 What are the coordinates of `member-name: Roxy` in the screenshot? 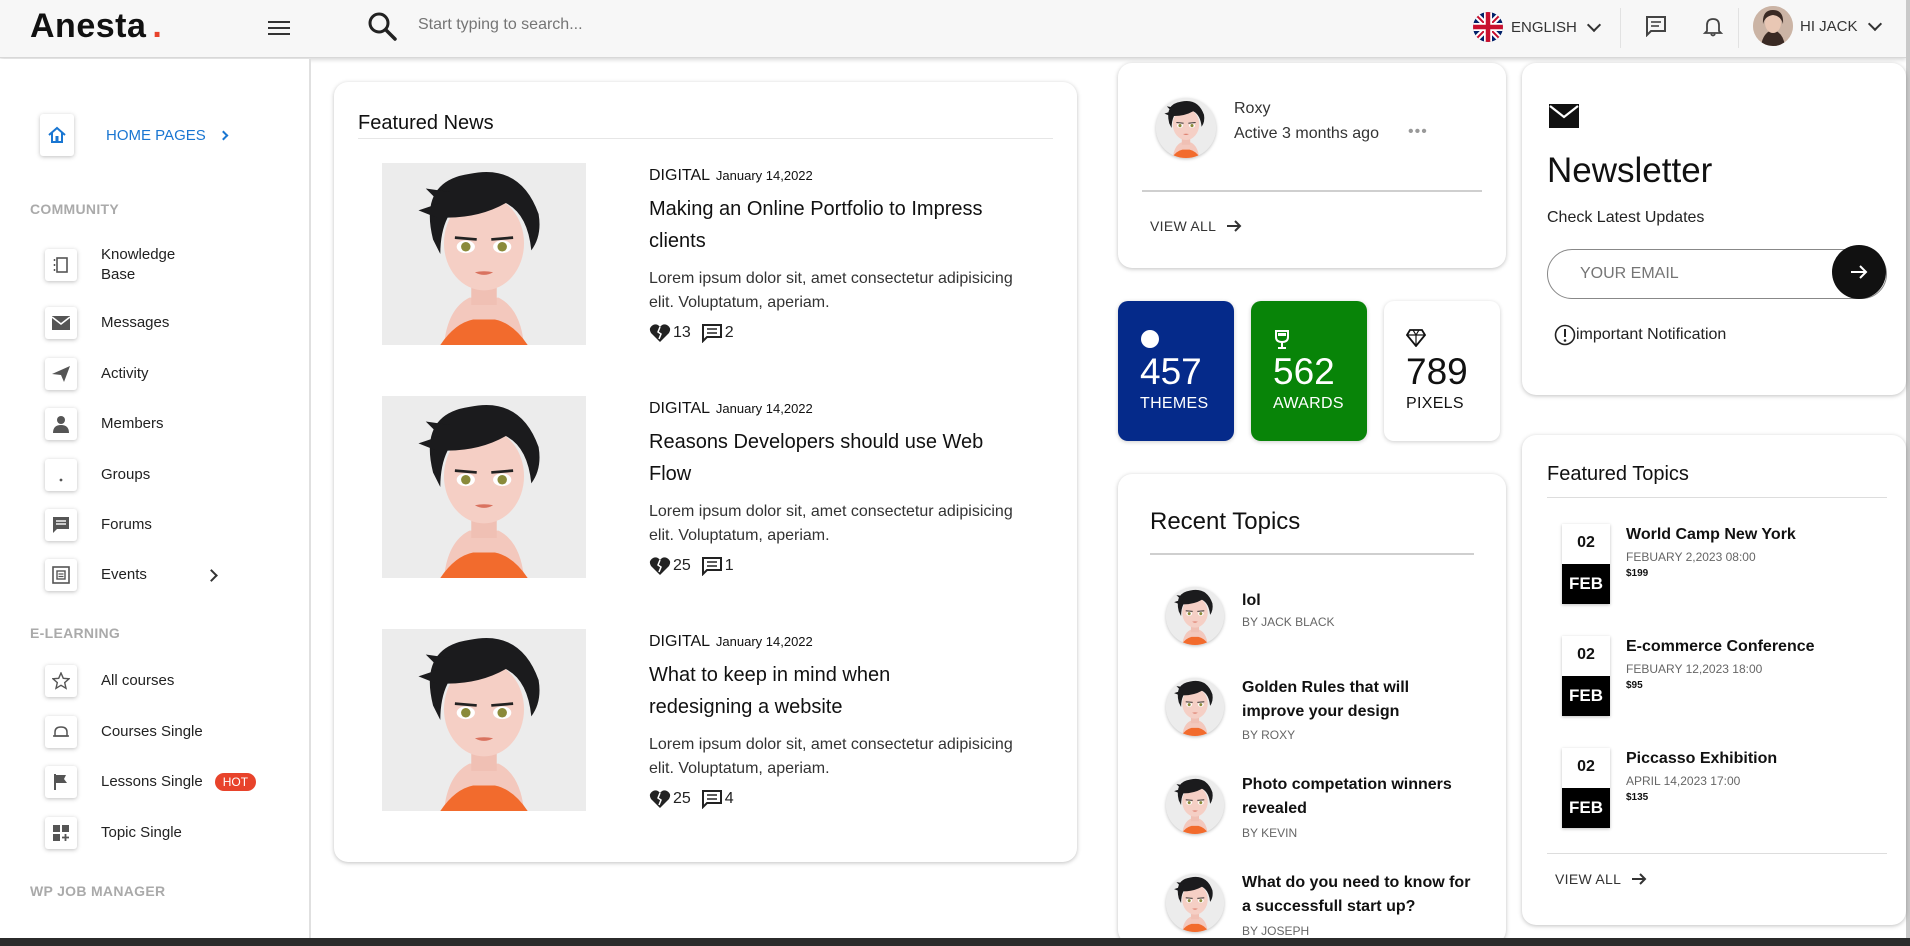 It's located at (1252, 109).